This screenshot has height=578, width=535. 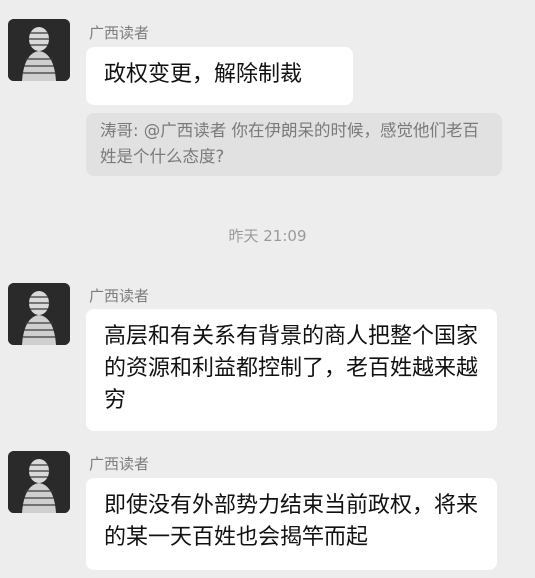 I want to click on message-text: 高层和有关系有背景的商人把整个国家的资源和利益都控制了，老百姓越来越穷, so click(x=291, y=368).